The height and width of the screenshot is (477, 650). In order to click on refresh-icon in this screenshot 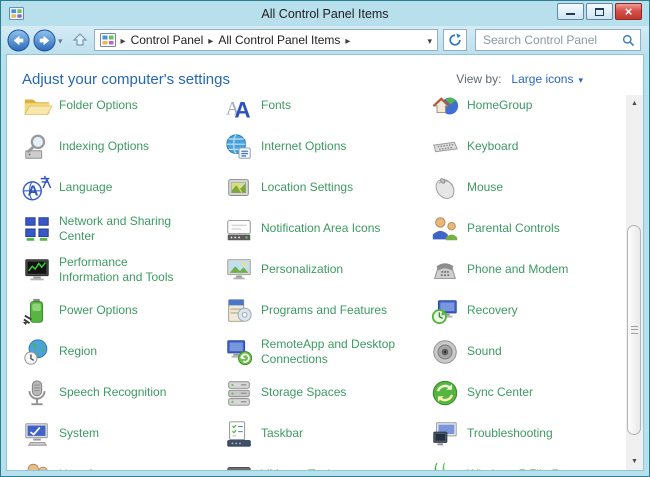, I will do `click(455, 39)`.